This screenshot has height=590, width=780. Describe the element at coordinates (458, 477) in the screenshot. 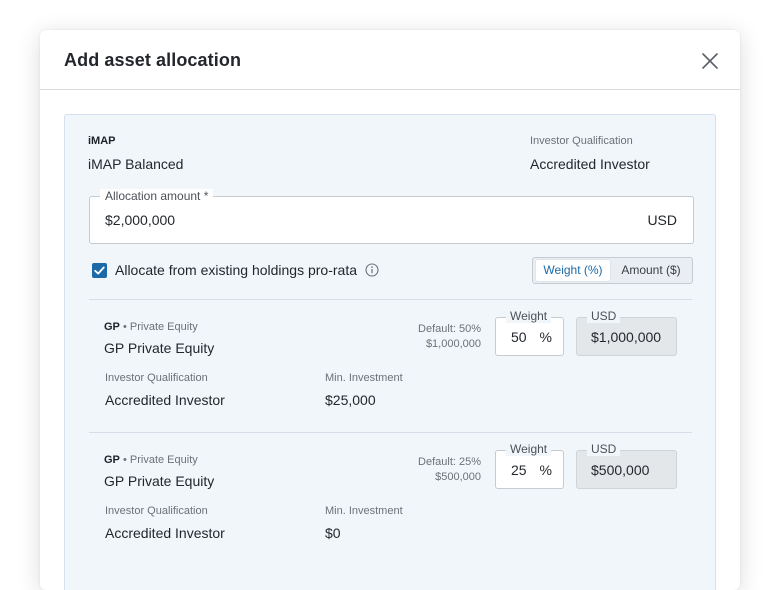

I see `default-amount: $500,000` at that location.